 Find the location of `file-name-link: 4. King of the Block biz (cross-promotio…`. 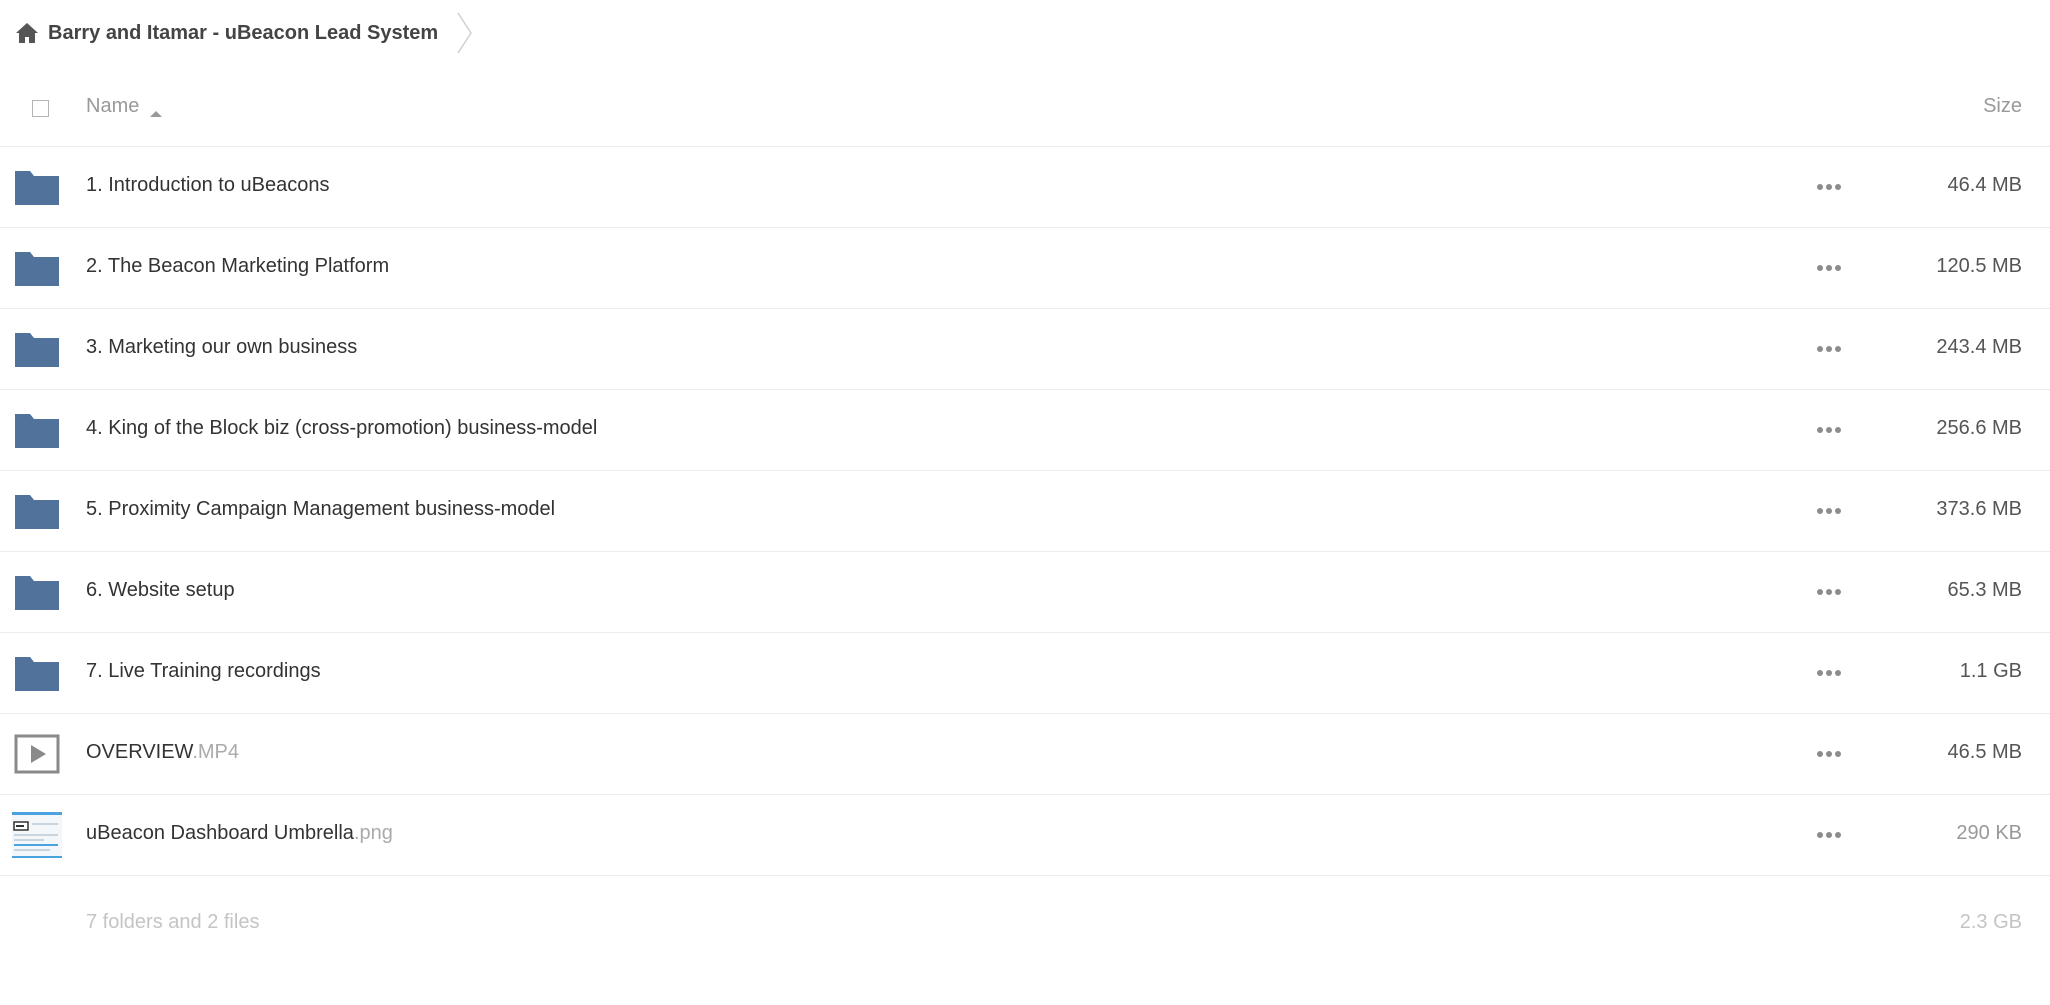

file-name-link: 4. King of the Block biz (cross-promotio… is located at coordinates (341, 428).